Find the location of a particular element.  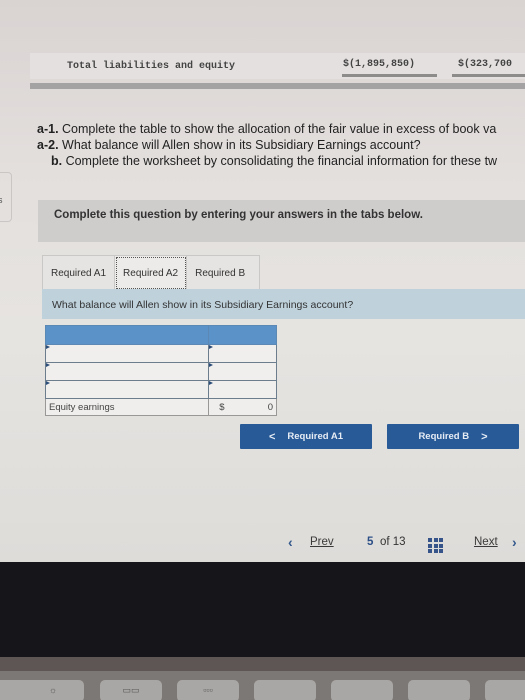

total-row: Equity earnings $ 0 is located at coordinates (160, 407).